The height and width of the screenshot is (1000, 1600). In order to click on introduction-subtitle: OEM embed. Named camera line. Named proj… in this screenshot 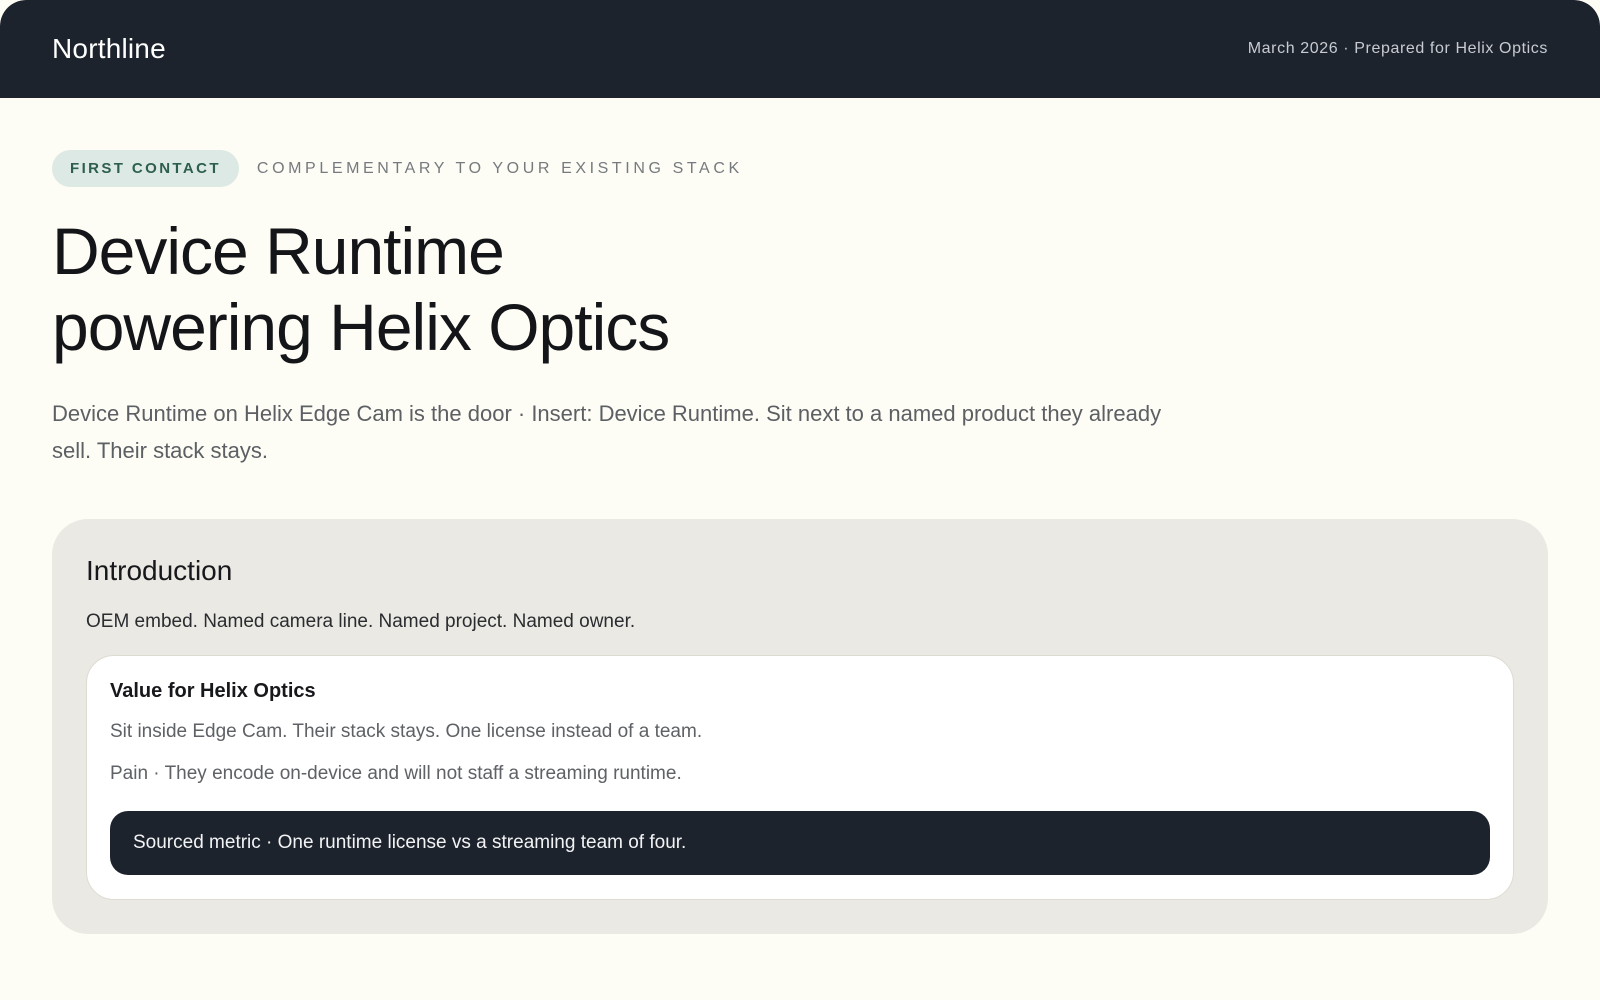, I will do `click(361, 621)`.